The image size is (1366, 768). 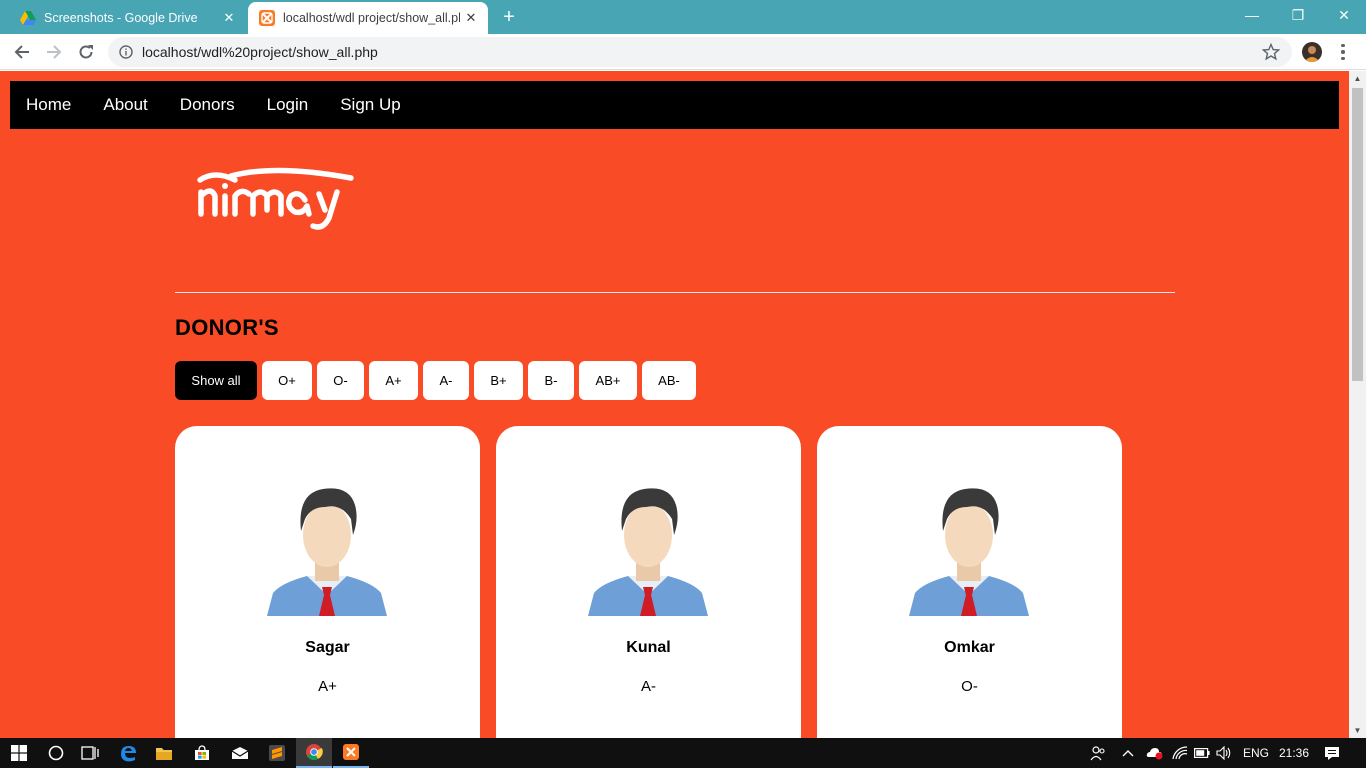 What do you see at coordinates (19, 753) in the screenshot?
I see `windows-start-icon` at bounding box center [19, 753].